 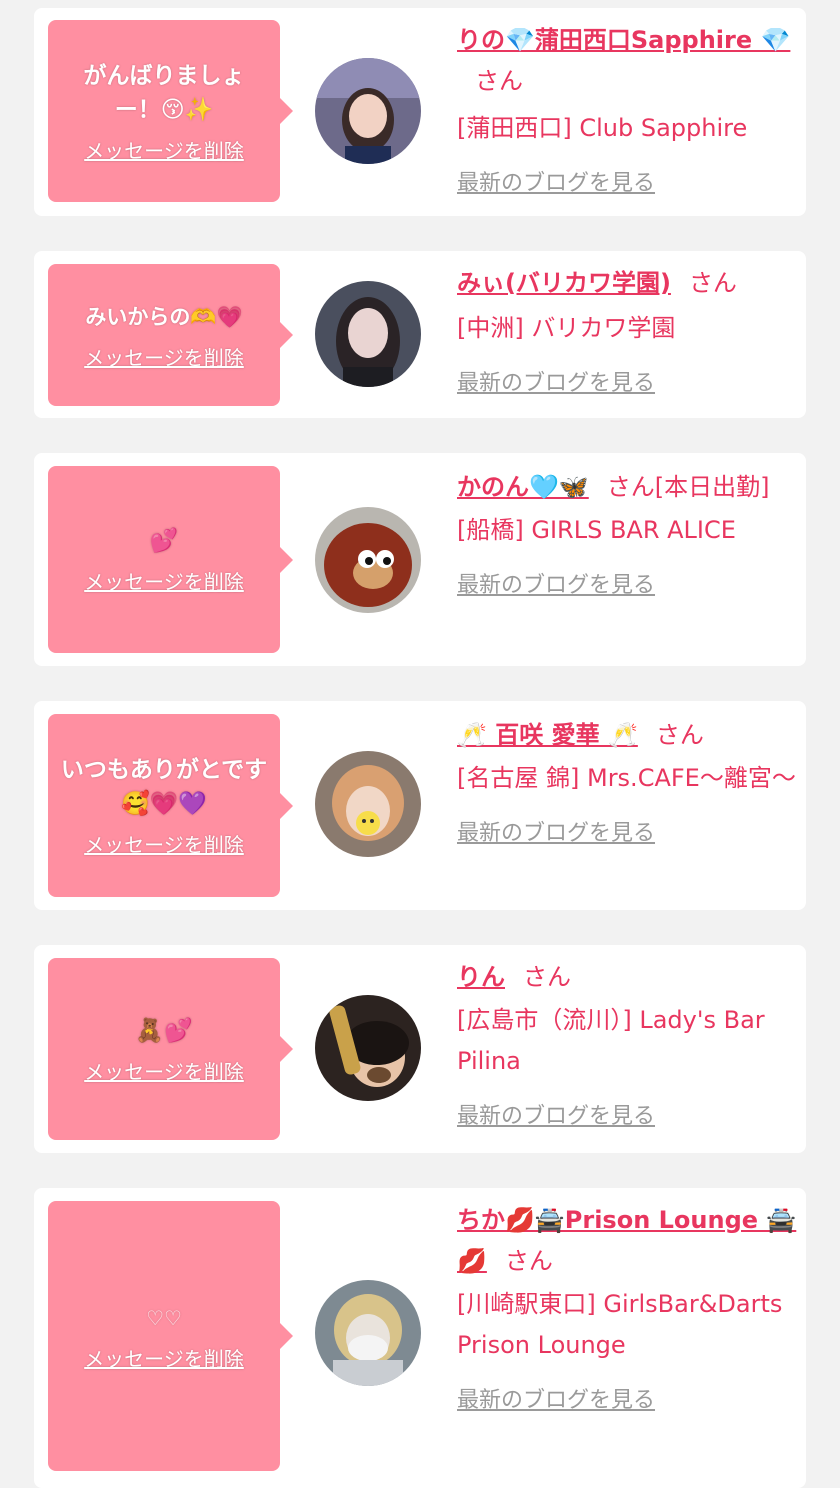 I want to click on message-bubble: がんばりましょー！😚✨ メッセージを削除, so click(x=170, y=111).